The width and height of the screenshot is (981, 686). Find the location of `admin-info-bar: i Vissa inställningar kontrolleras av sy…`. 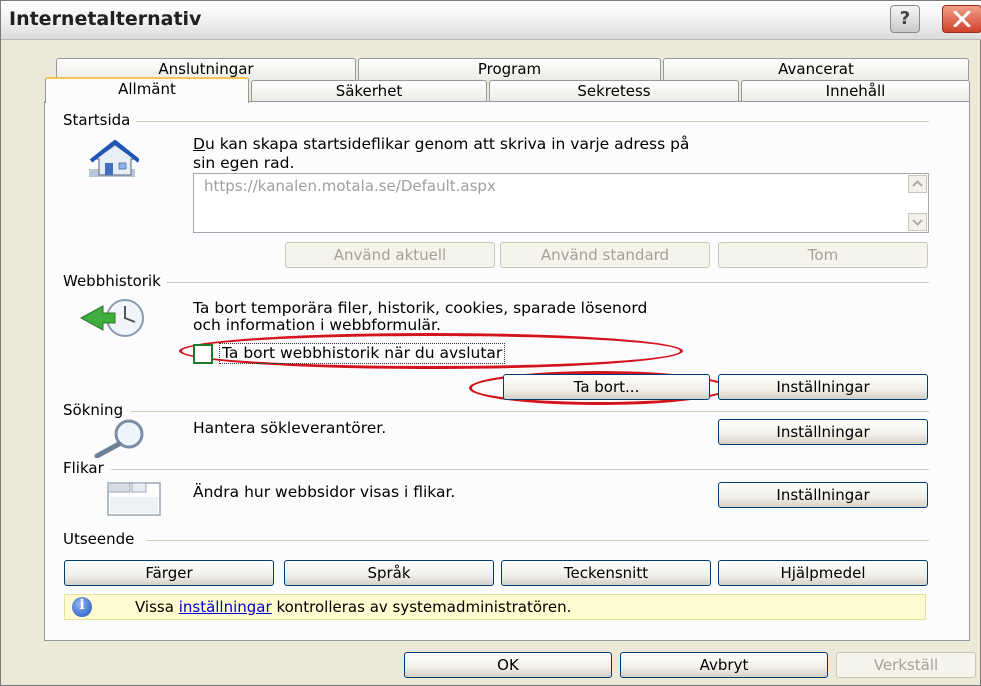

admin-info-bar: i Vissa inställningar kontrolleras av sy… is located at coordinates (495, 607).